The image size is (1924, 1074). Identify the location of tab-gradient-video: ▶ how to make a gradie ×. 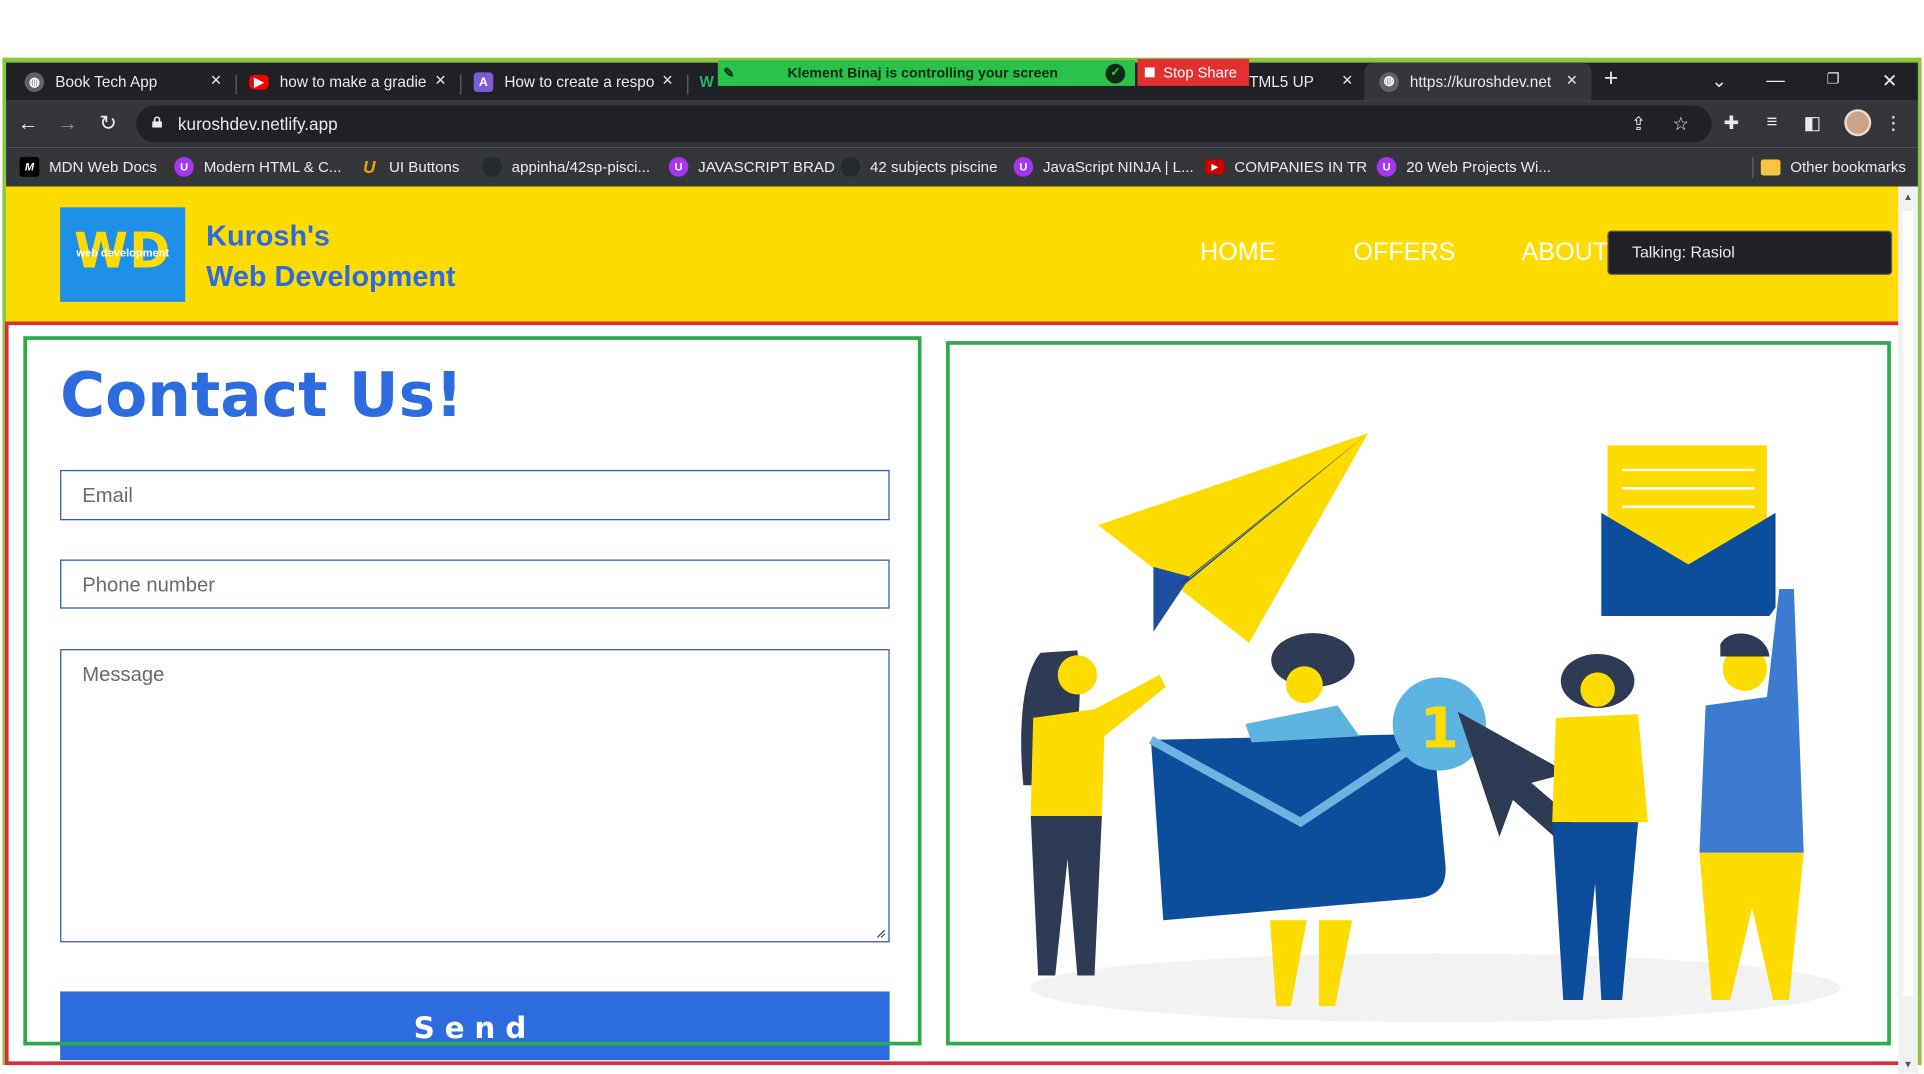
(349, 82).